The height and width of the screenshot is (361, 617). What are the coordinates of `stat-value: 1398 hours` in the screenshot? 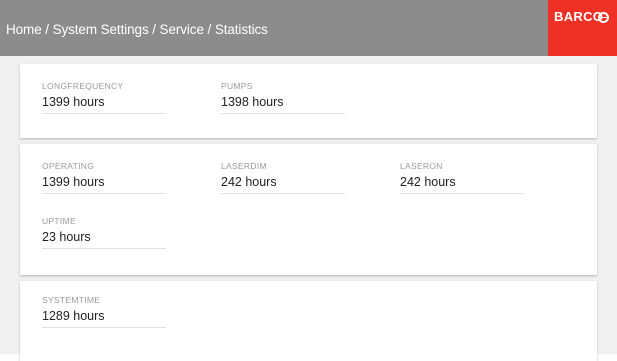 It's located at (283, 104).